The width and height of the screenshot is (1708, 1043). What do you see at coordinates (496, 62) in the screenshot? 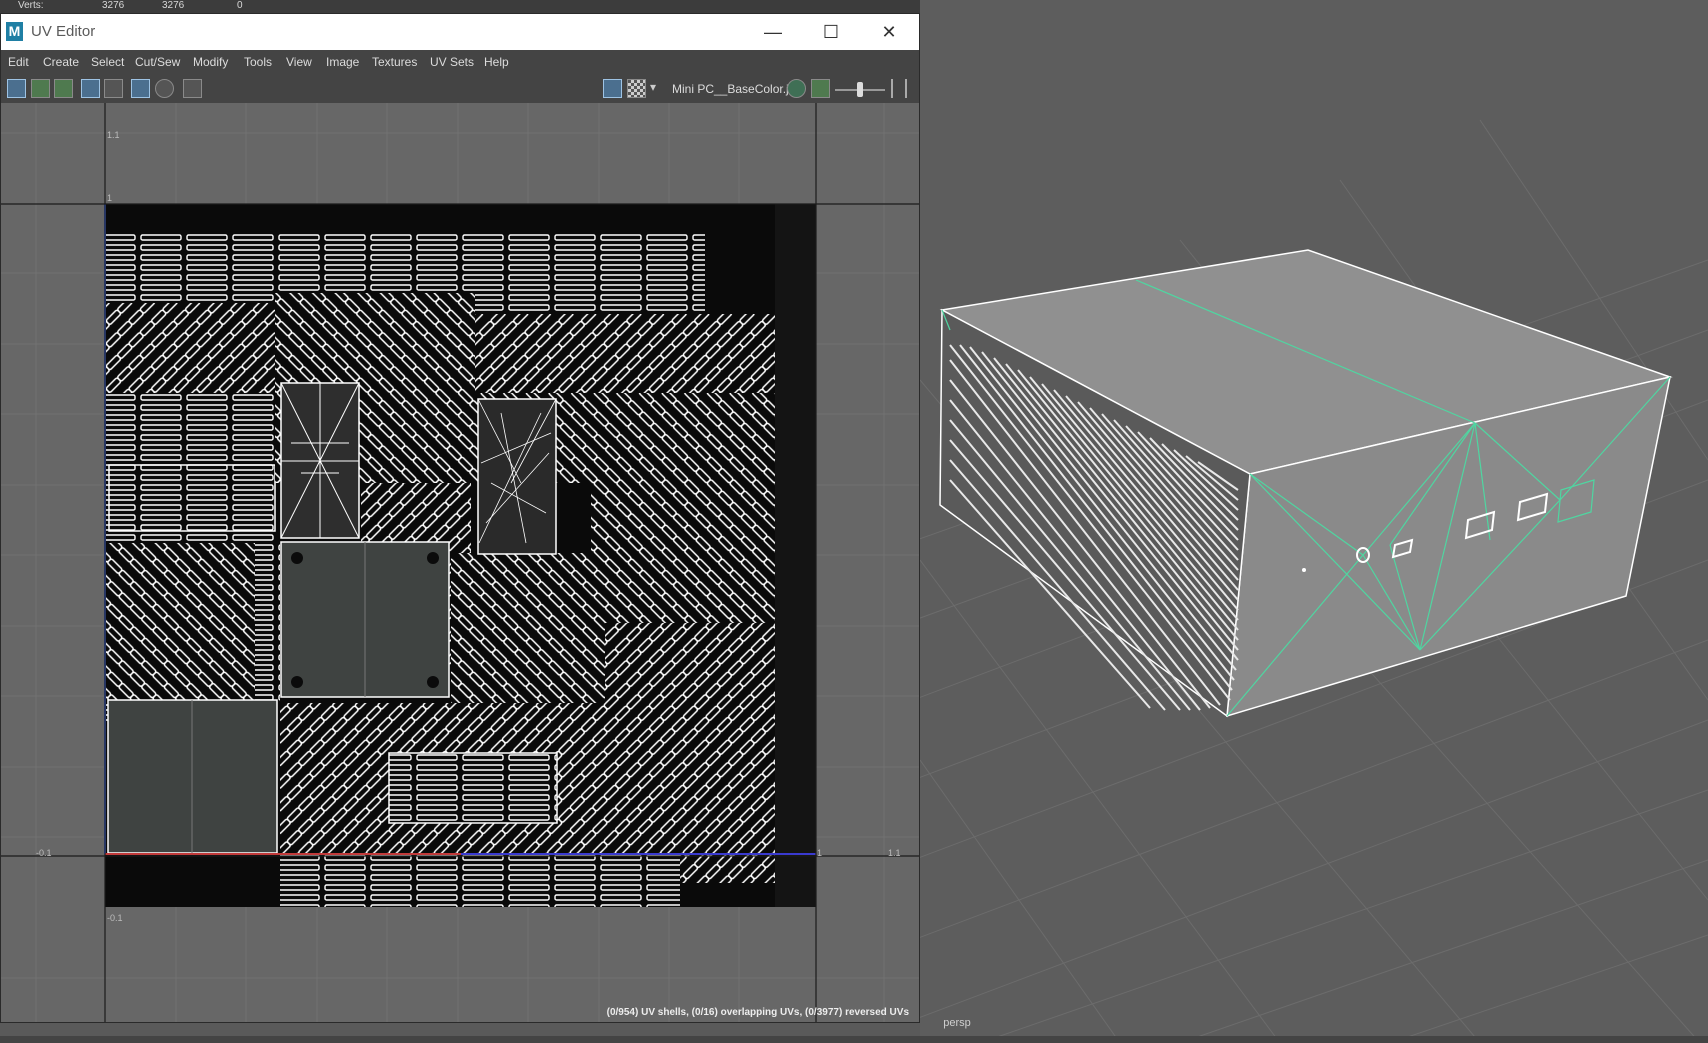
I see `menu-help: Help` at bounding box center [496, 62].